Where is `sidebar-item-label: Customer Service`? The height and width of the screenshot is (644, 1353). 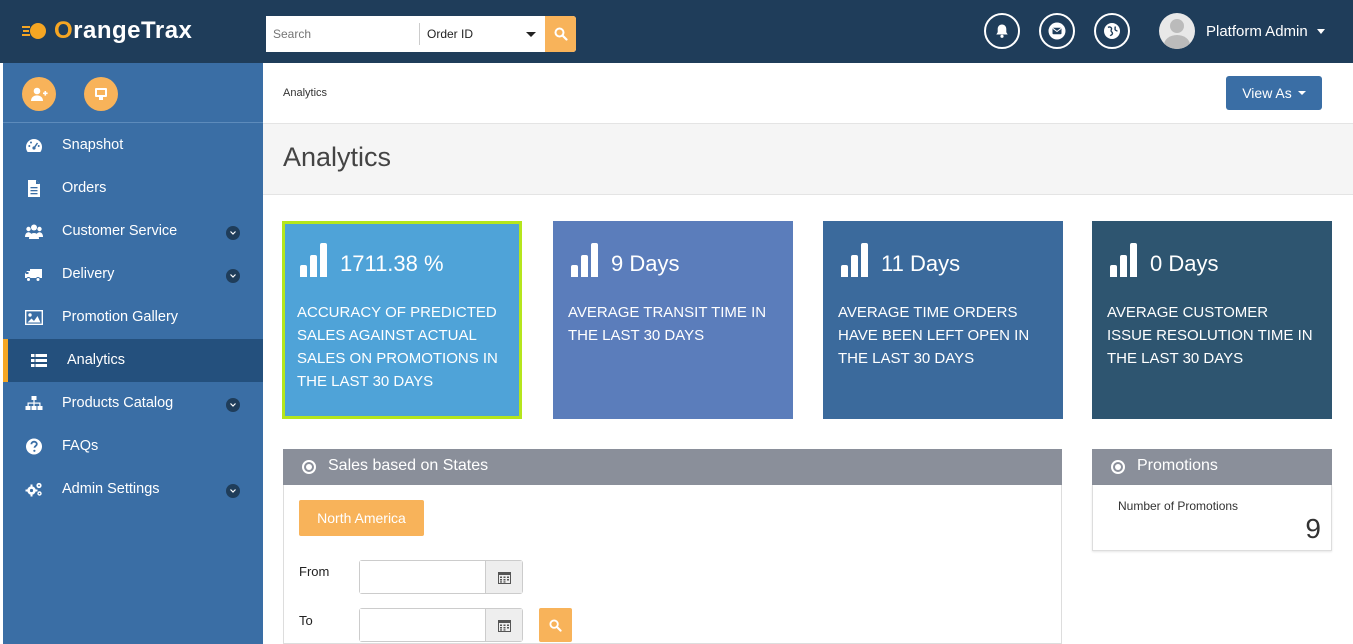
sidebar-item-label: Customer Service is located at coordinates (120, 231).